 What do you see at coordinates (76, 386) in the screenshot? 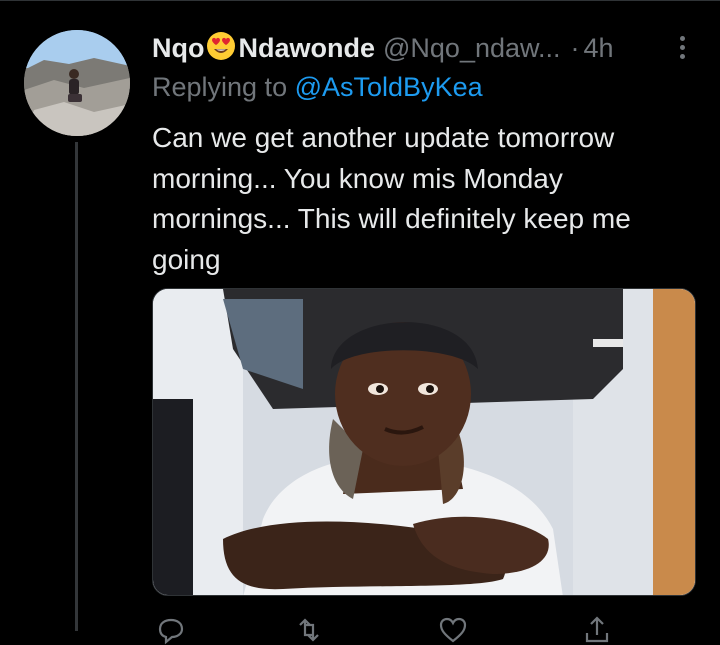
I see `thread-connector-line` at bounding box center [76, 386].